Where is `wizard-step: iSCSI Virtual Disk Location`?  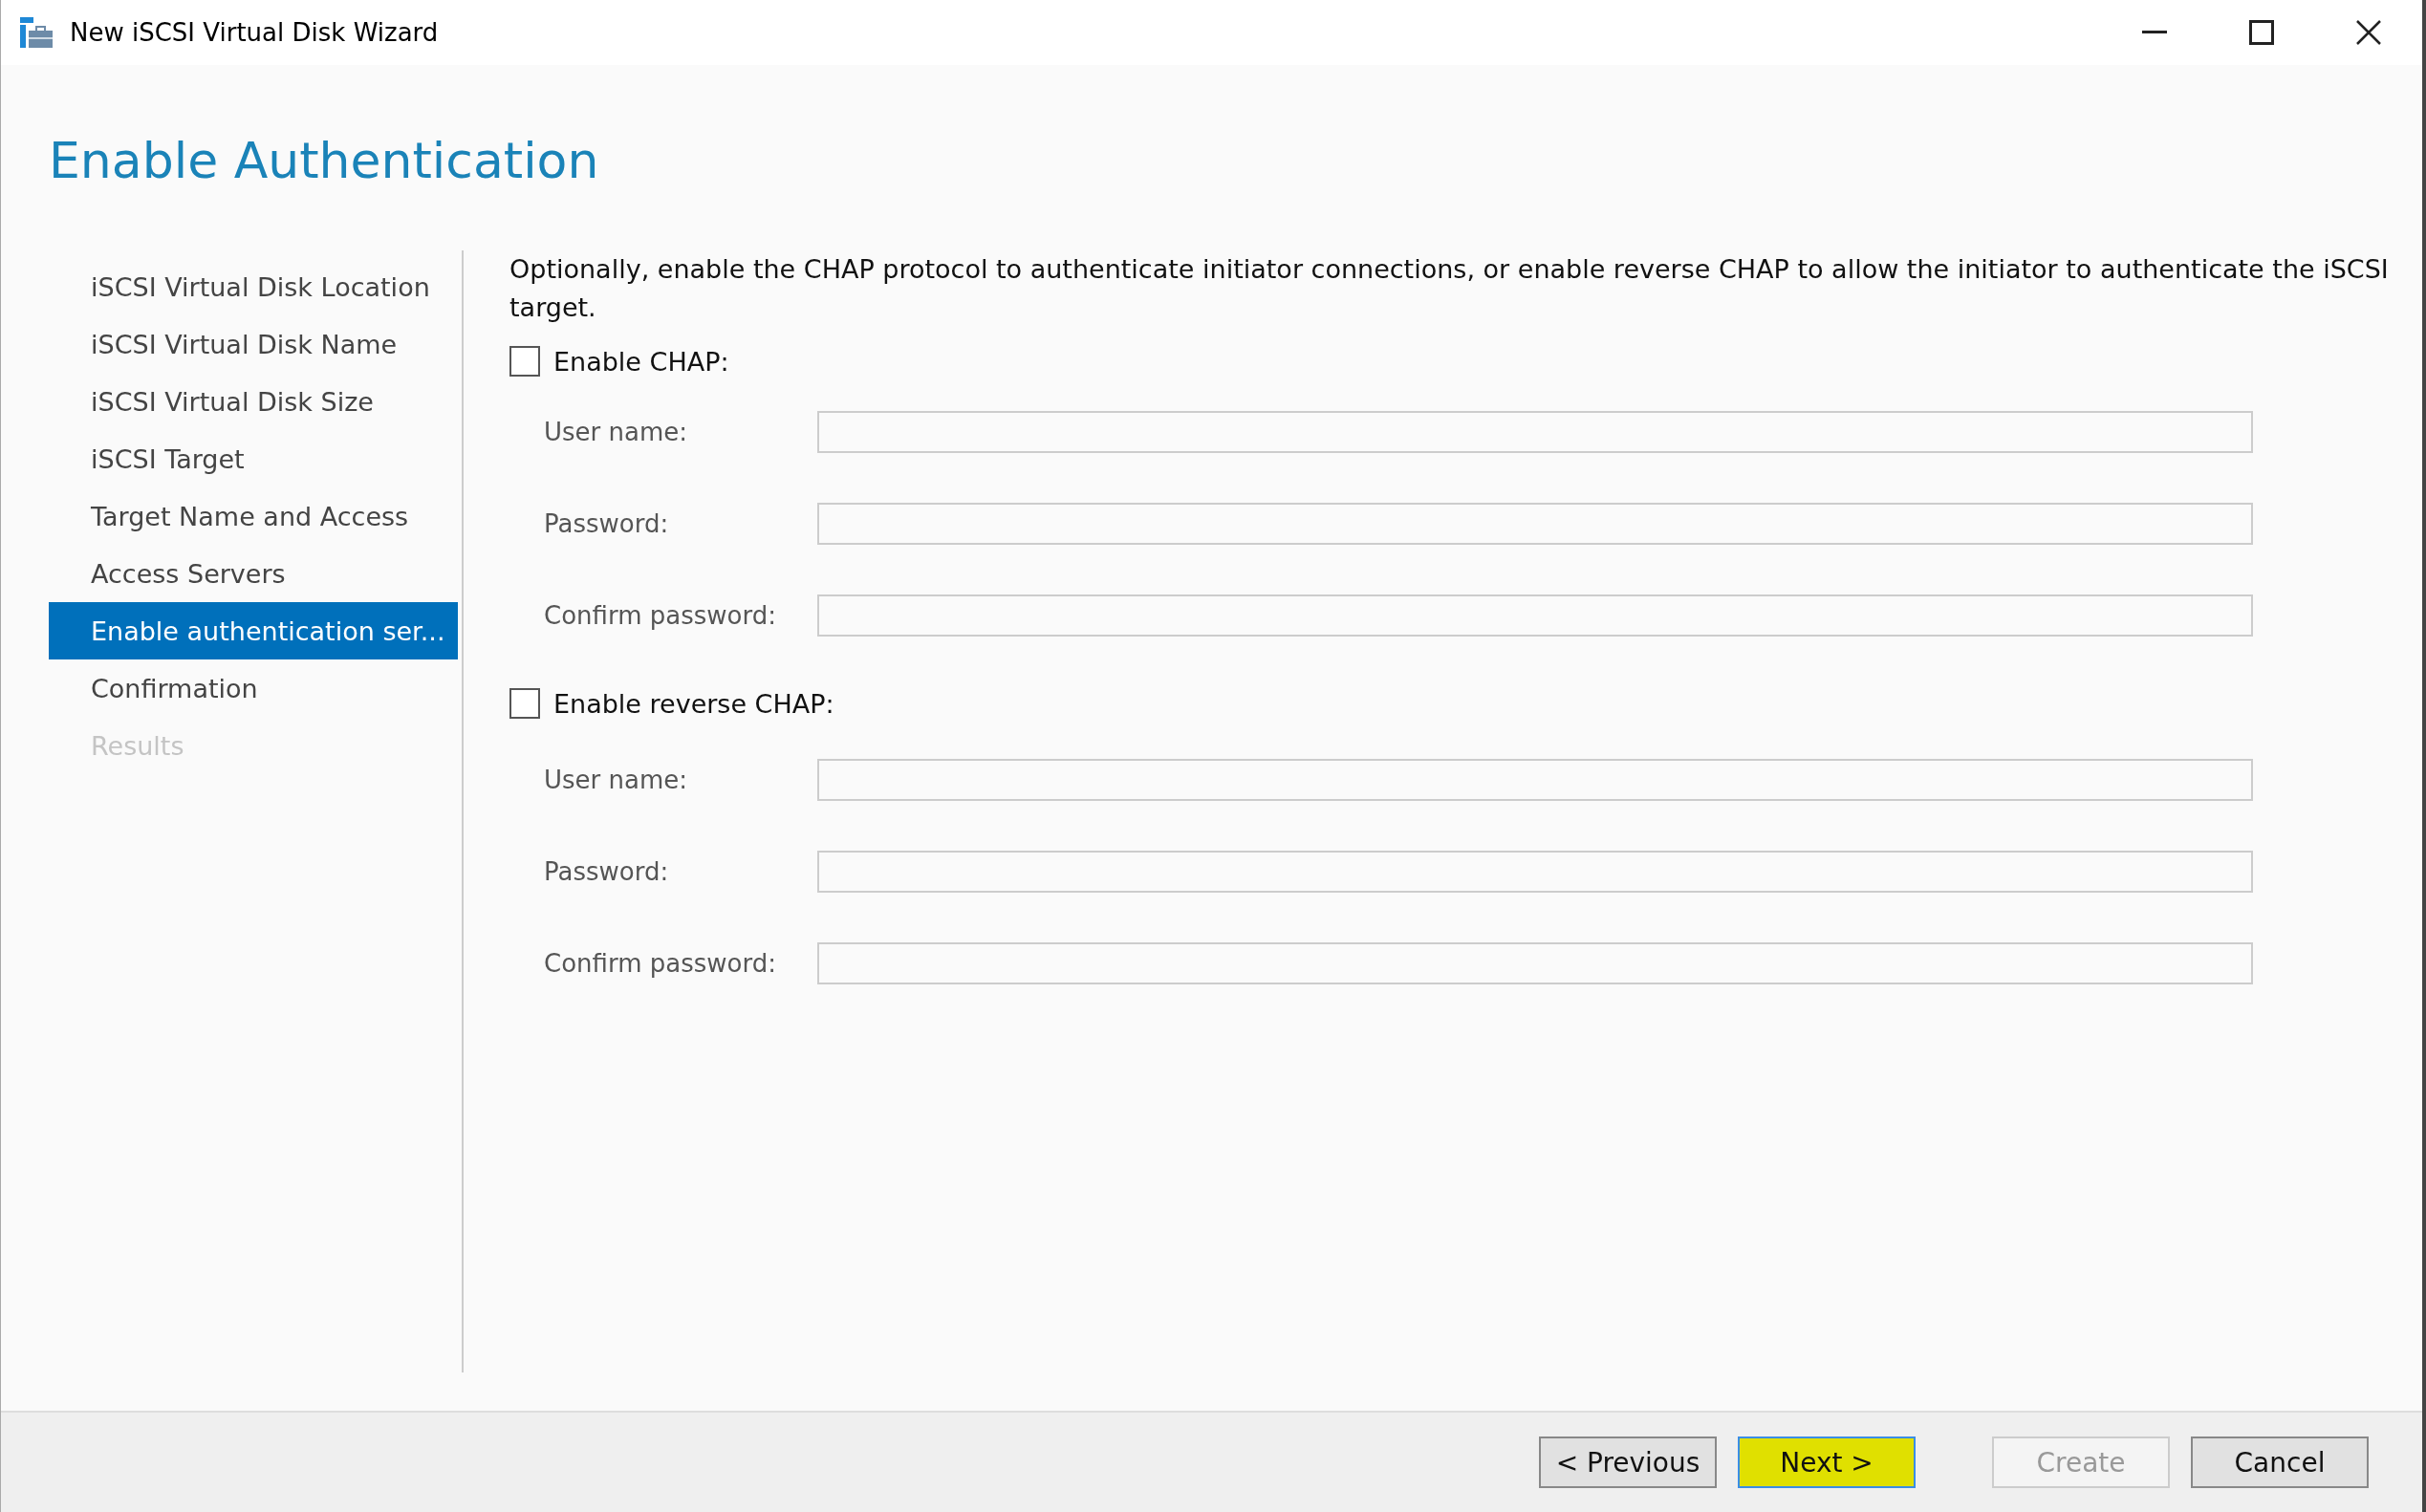 wizard-step: iSCSI Virtual Disk Location is located at coordinates (253, 286).